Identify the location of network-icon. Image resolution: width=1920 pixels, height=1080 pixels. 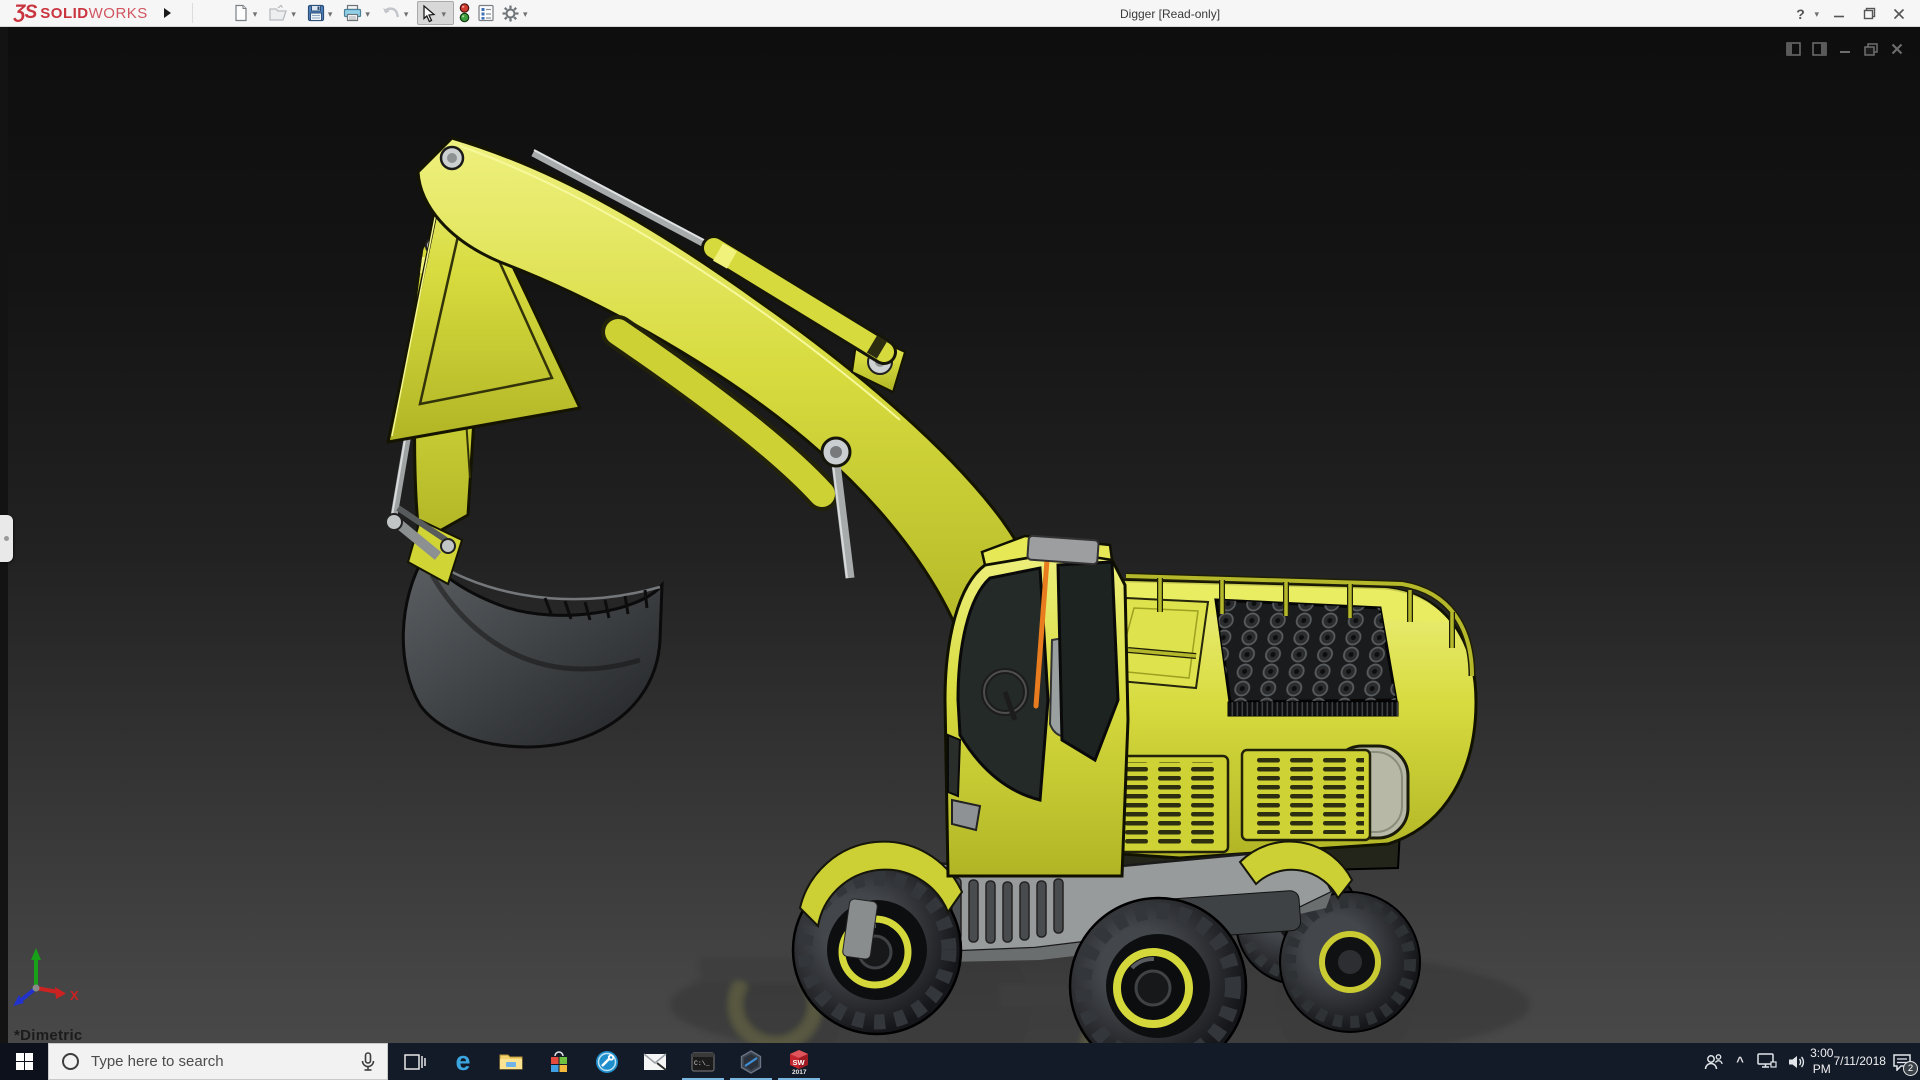
(1767, 1060).